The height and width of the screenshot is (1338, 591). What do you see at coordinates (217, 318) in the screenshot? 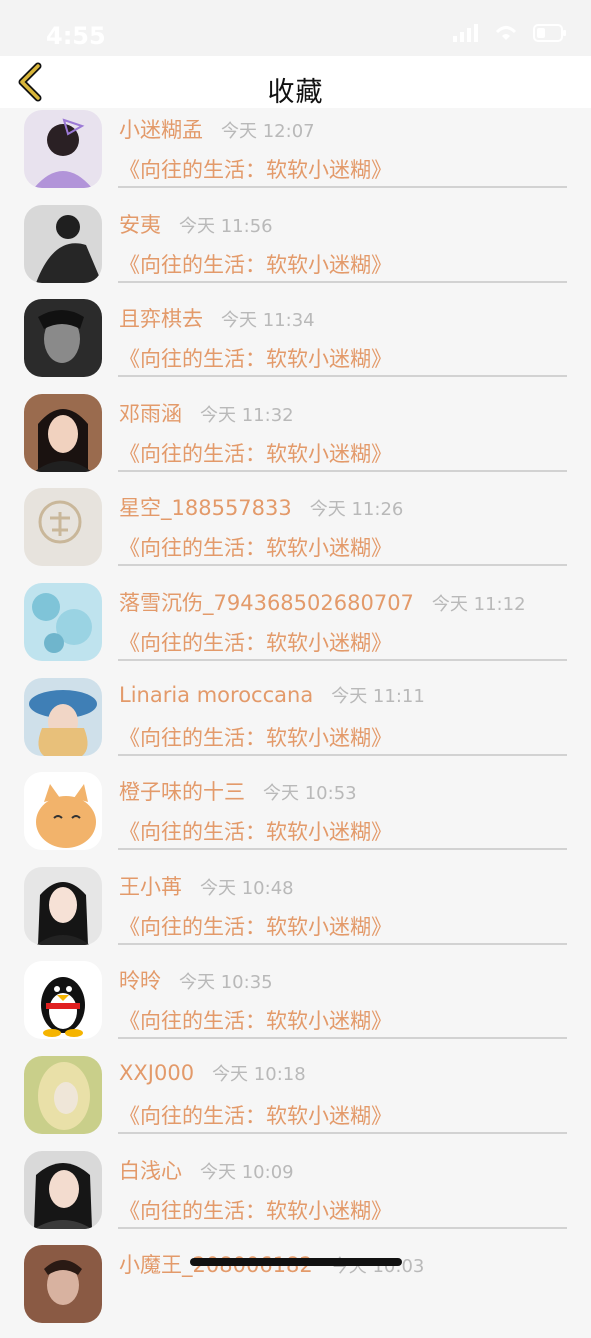
I see `user-name: 且弈棋去 今天 11:34` at bounding box center [217, 318].